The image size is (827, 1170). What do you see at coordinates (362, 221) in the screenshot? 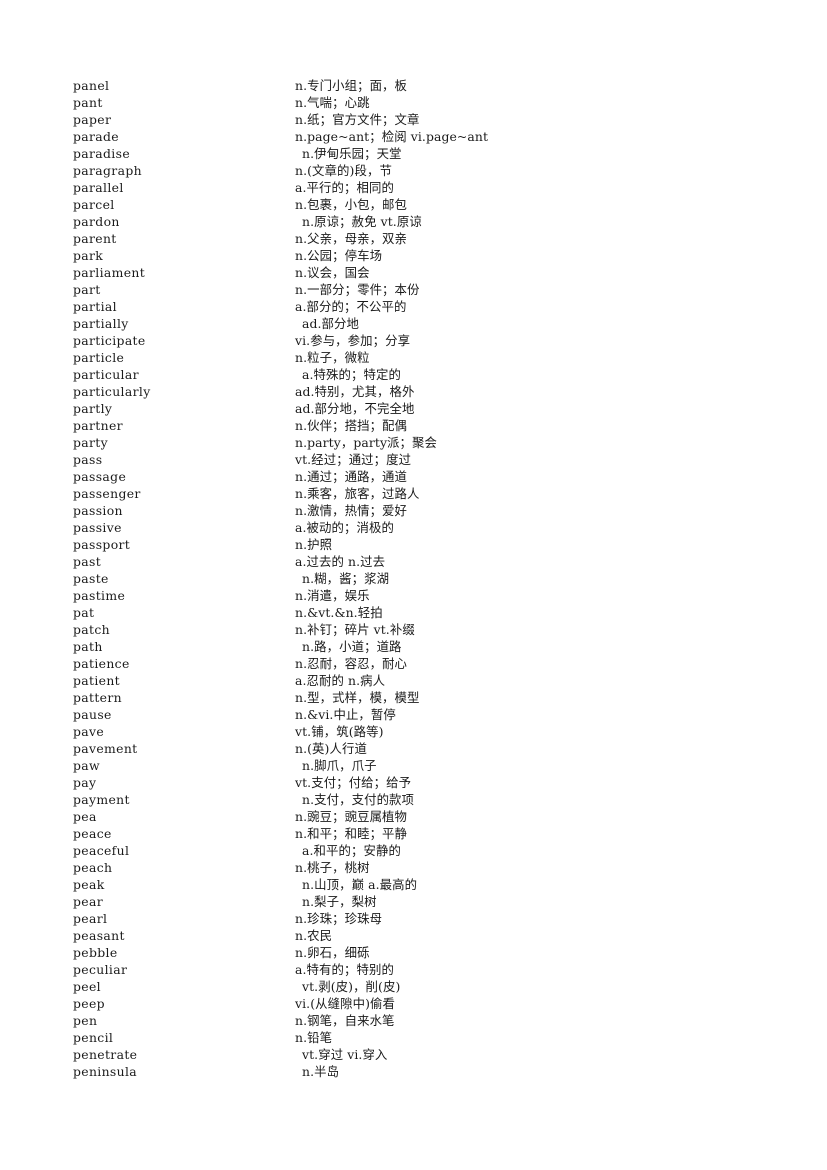
I see `entry-definition: n.原谅；赦免 vt.原谅` at bounding box center [362, 221].